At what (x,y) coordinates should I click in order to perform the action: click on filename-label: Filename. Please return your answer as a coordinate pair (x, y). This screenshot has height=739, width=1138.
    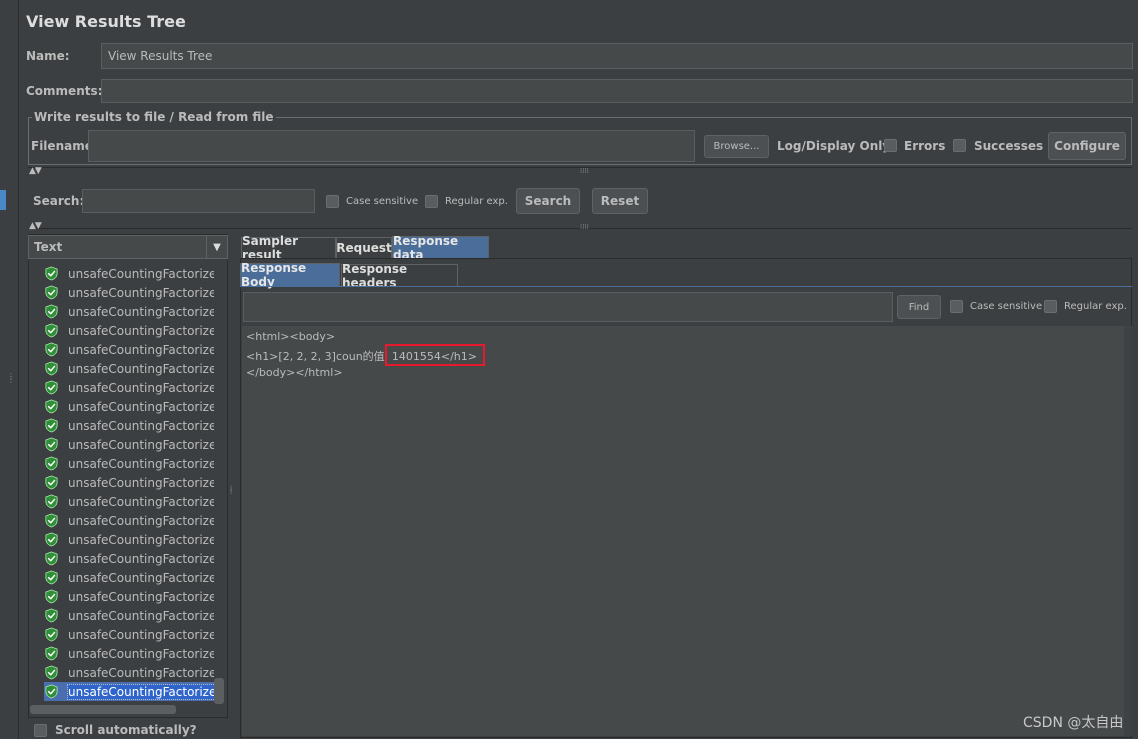
    Looking at the image, I should click on (62, 146).